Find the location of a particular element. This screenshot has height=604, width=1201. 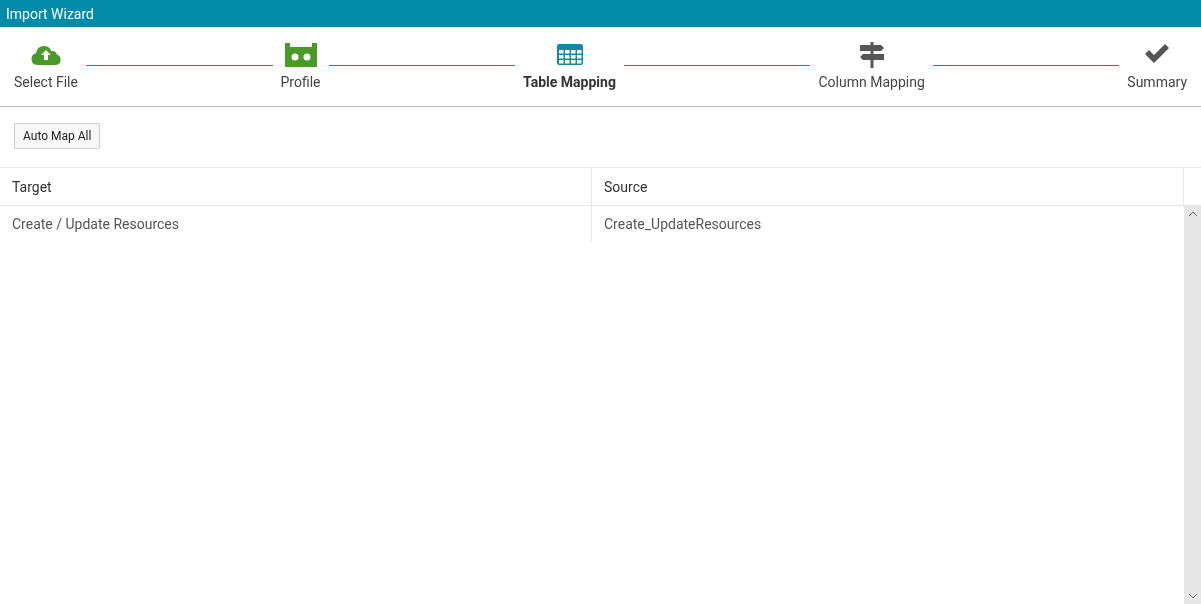

table-cell-text: Create_UpdateResources is located at coordinates (683, 224).